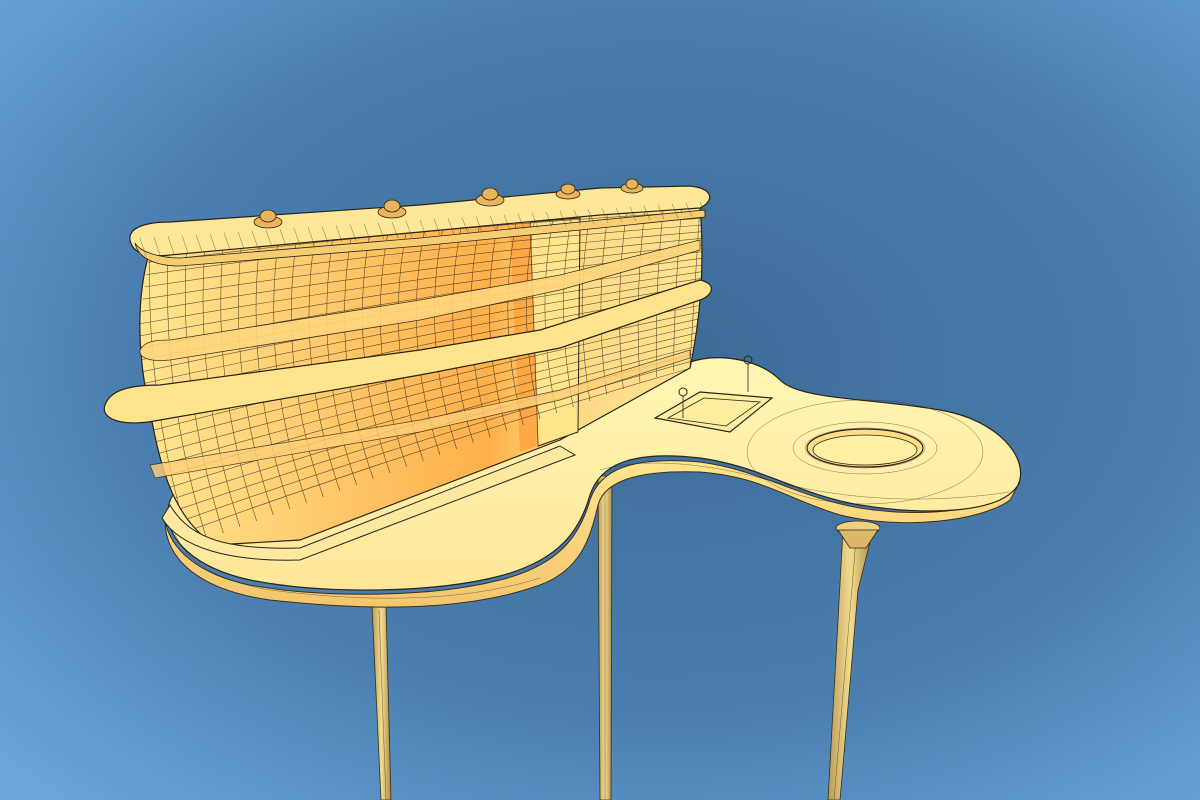 This screenshot has width=1200, height=800. I want to click on round-basin-opening, so click(865, 448).